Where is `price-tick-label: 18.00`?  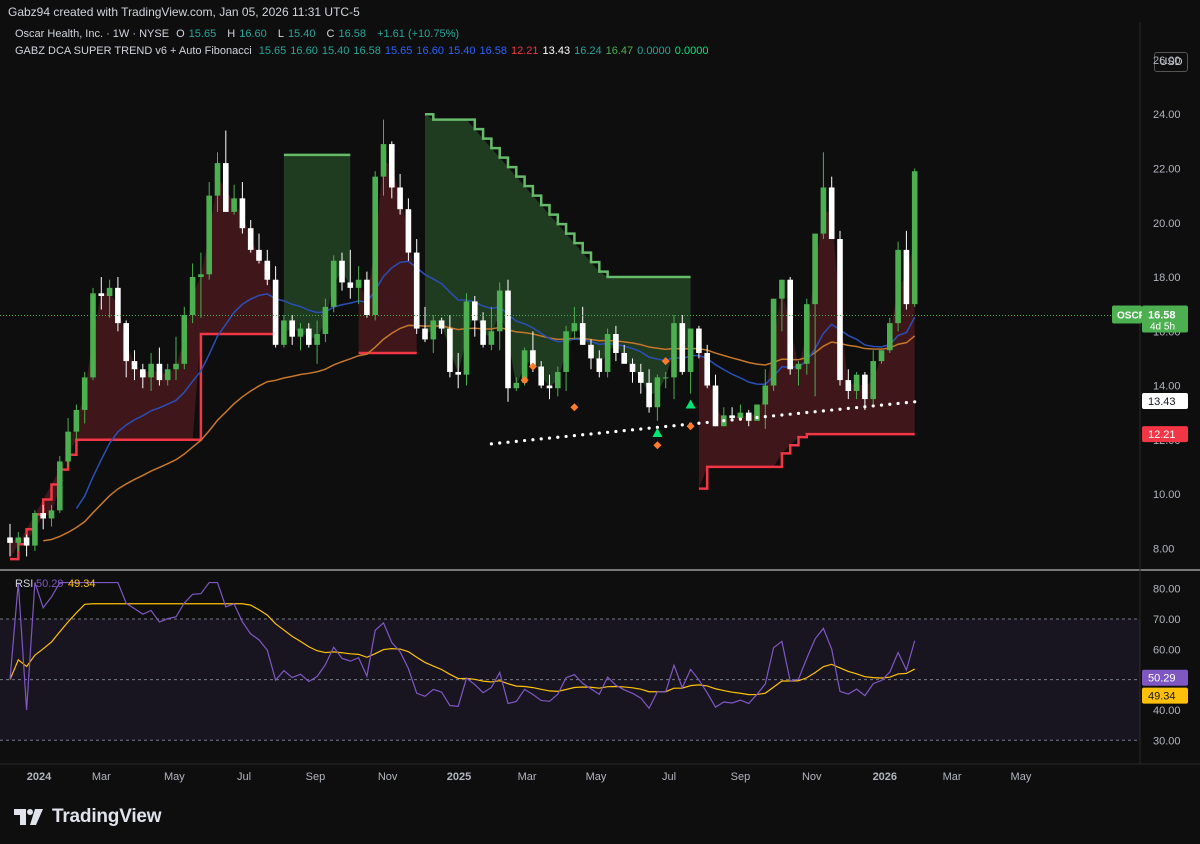
price-tick-label: 18.00 is located at coordinates (1167, 278).